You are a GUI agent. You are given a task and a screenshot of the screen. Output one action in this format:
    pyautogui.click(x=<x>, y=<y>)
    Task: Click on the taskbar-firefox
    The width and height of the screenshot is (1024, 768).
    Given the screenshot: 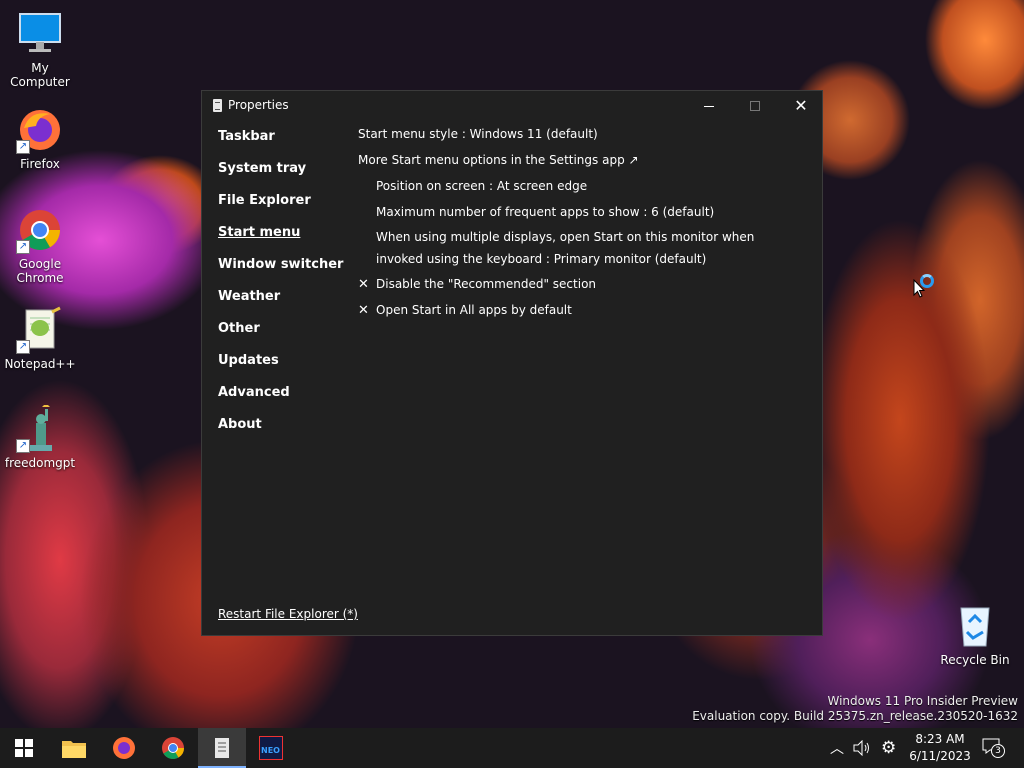 What is the action you would take?
    pyautogui.click(x=124, y=748)
    